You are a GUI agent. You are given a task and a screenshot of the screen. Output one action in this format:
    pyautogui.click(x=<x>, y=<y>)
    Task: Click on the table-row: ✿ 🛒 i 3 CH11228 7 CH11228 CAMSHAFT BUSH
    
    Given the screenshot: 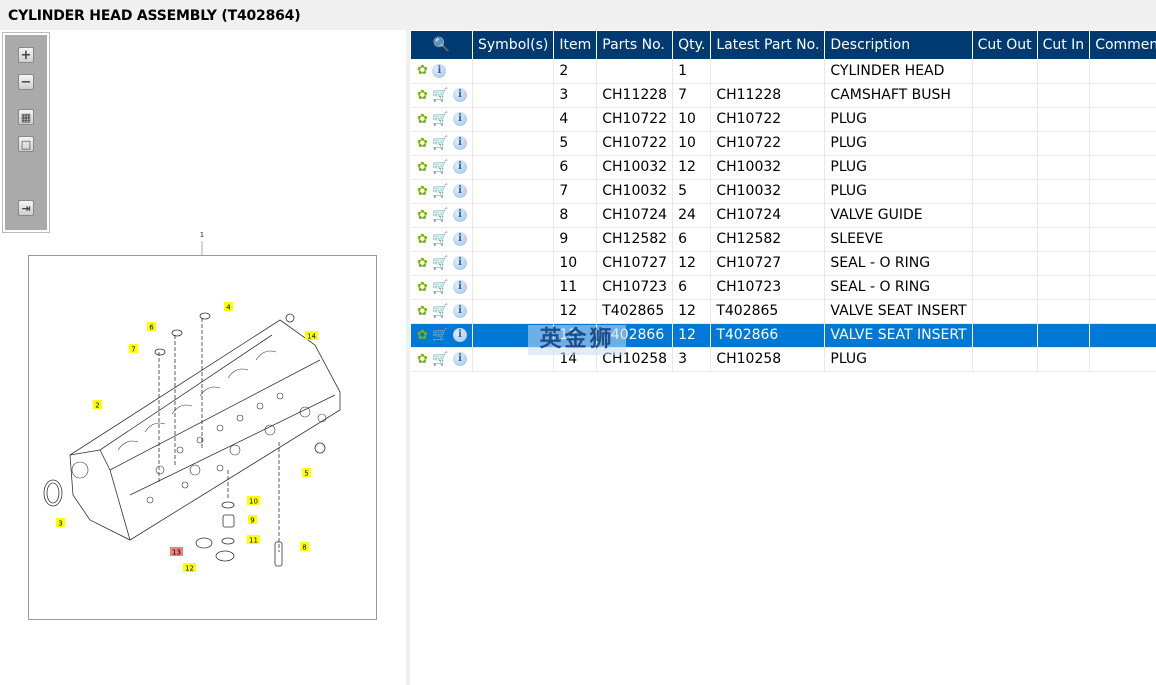 What is the action you would take?
    pyautogui.click(x=783, y=95)
    